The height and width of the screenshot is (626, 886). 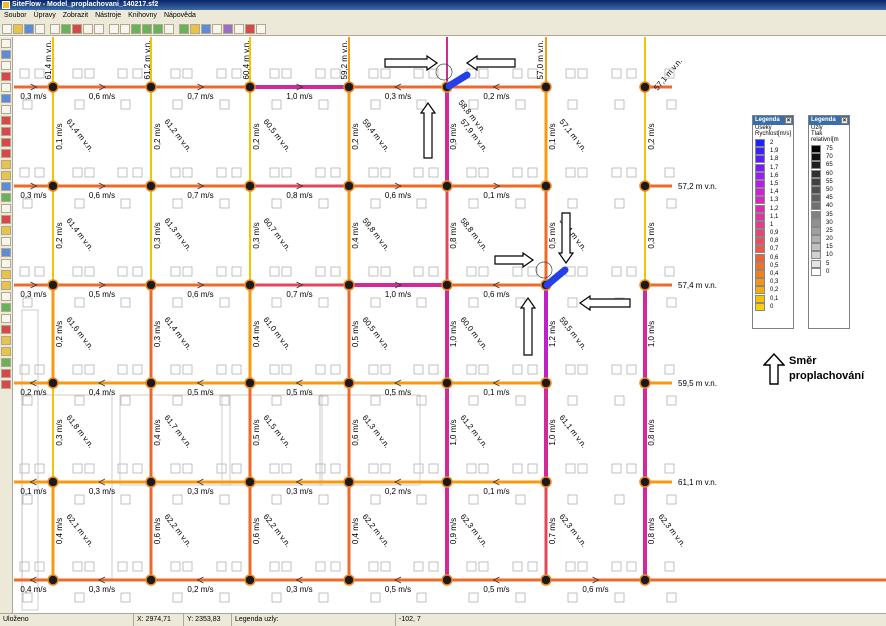 What do you see at coordinates (7, 28) in the screenshot?
I see `new-icon` at bounding box center [7, 28].